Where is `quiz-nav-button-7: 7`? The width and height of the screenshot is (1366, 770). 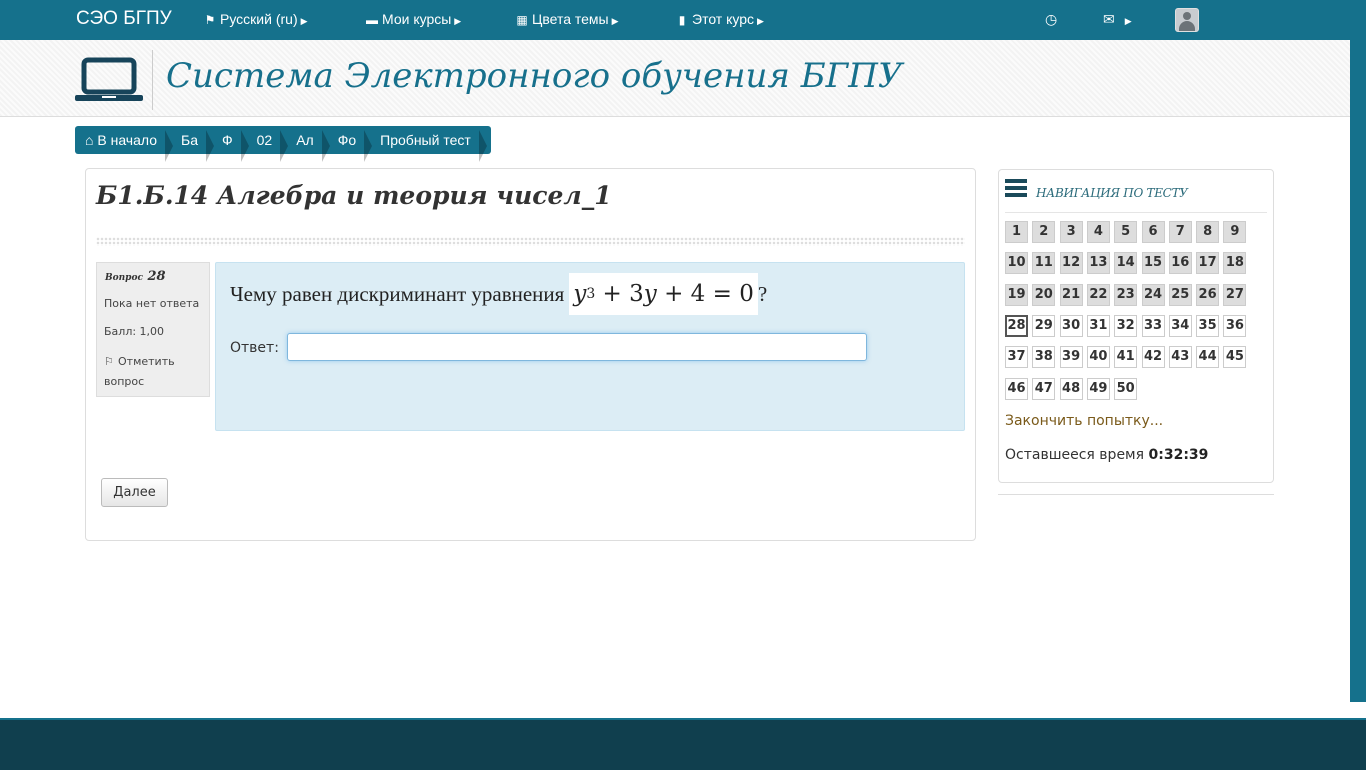
quiz-nav-button-7: 7 is located at coordinates (1180, 232).